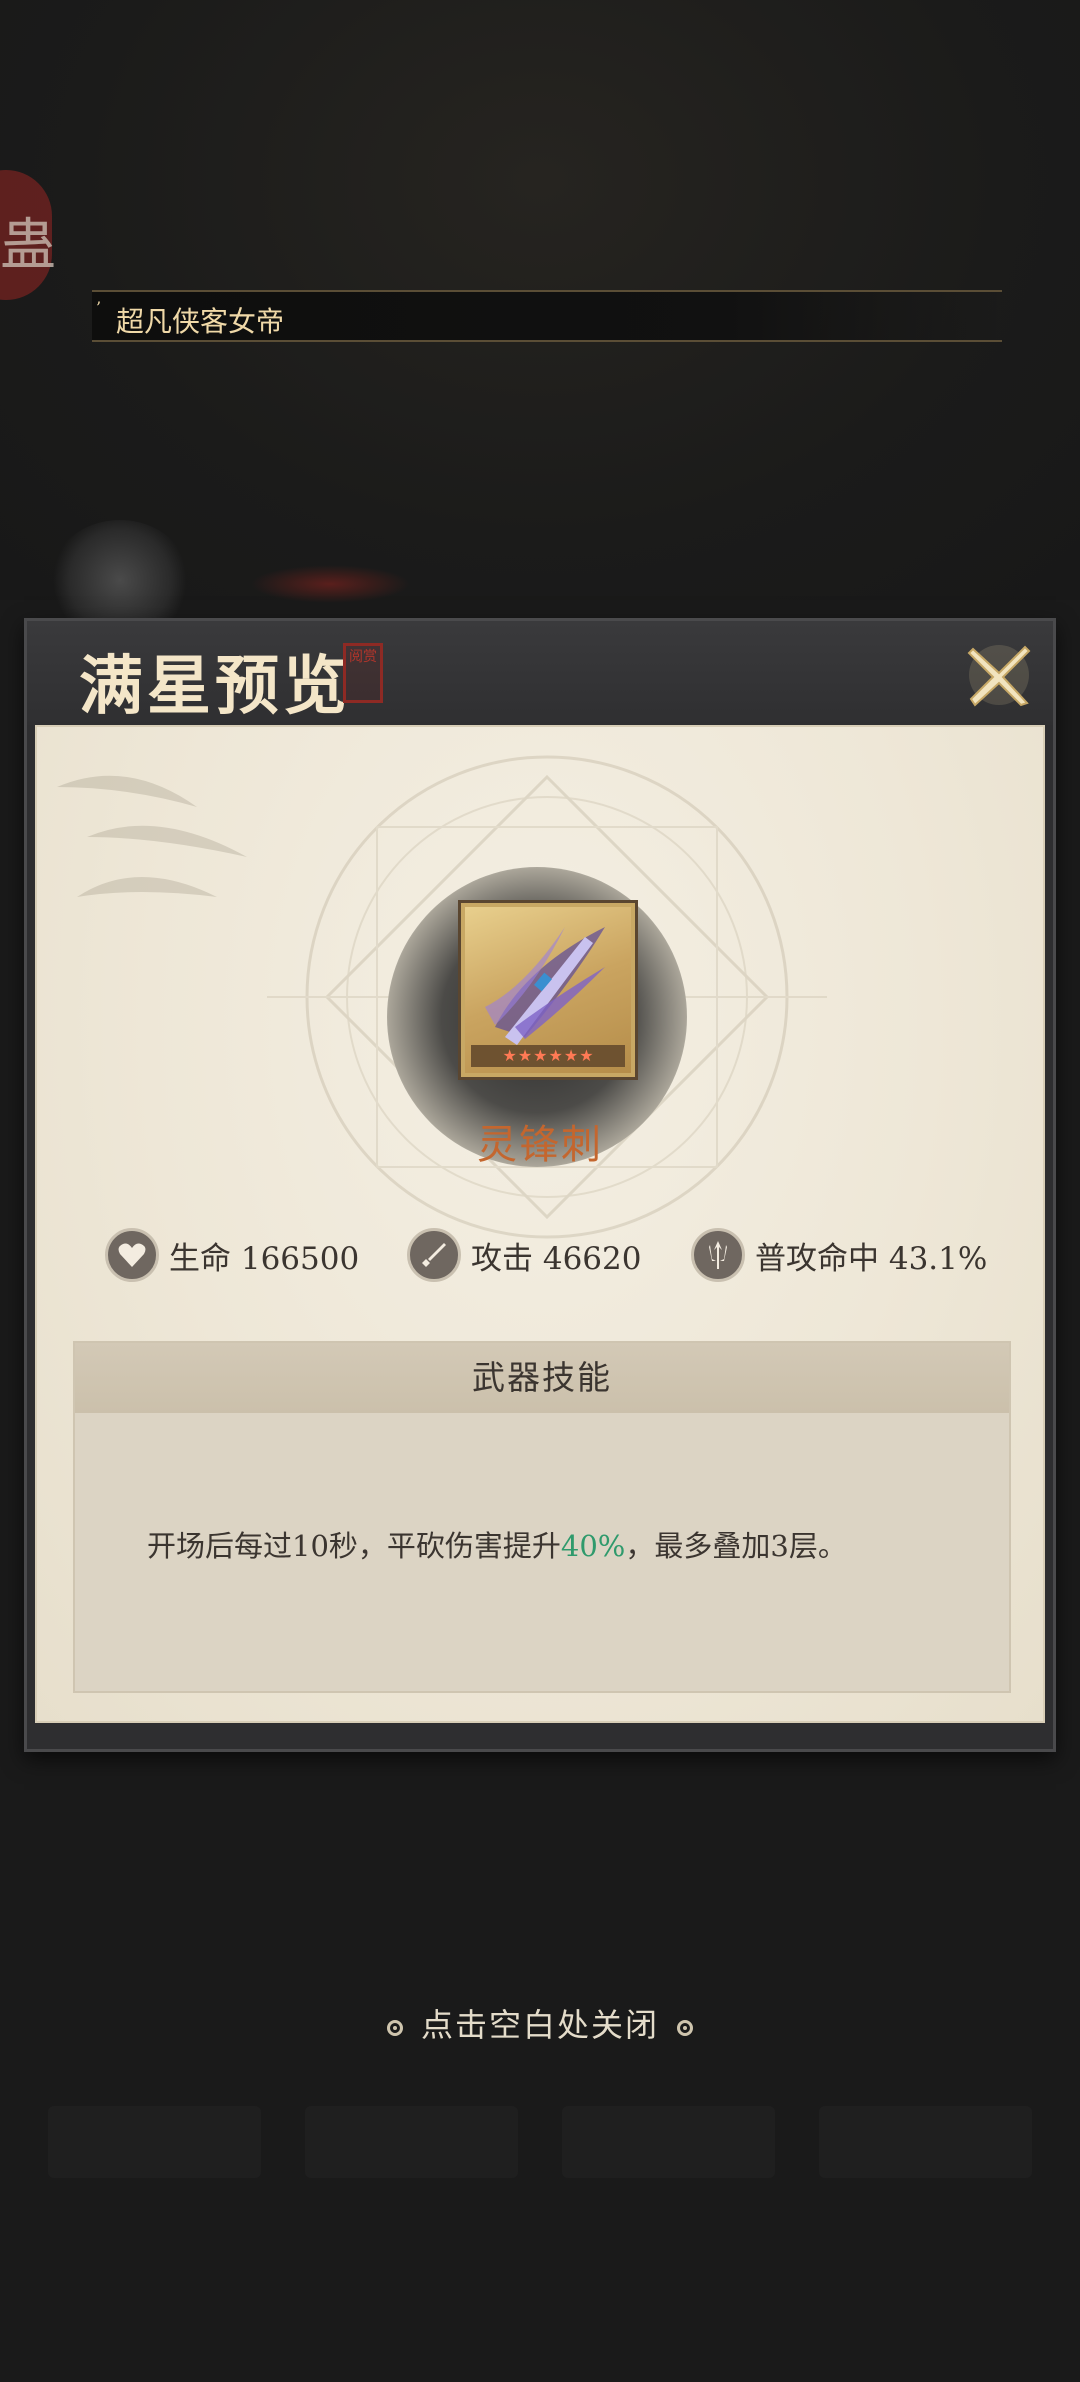  I want to click on hint-right-dot-icon, so click(685, 2027).